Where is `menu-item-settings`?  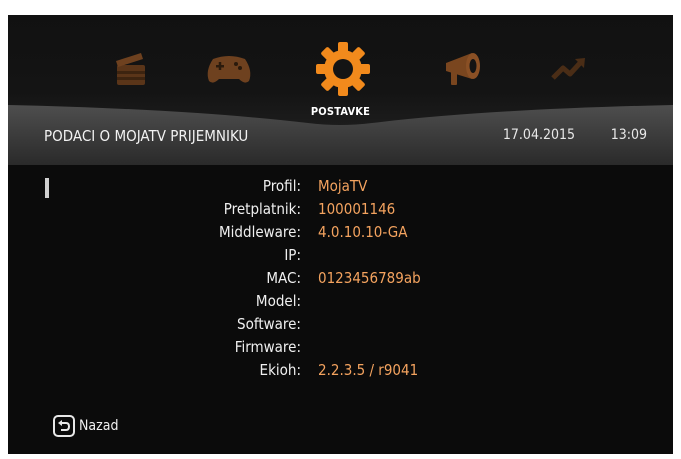 menu-item-settings is located at coordinates (343, 69).